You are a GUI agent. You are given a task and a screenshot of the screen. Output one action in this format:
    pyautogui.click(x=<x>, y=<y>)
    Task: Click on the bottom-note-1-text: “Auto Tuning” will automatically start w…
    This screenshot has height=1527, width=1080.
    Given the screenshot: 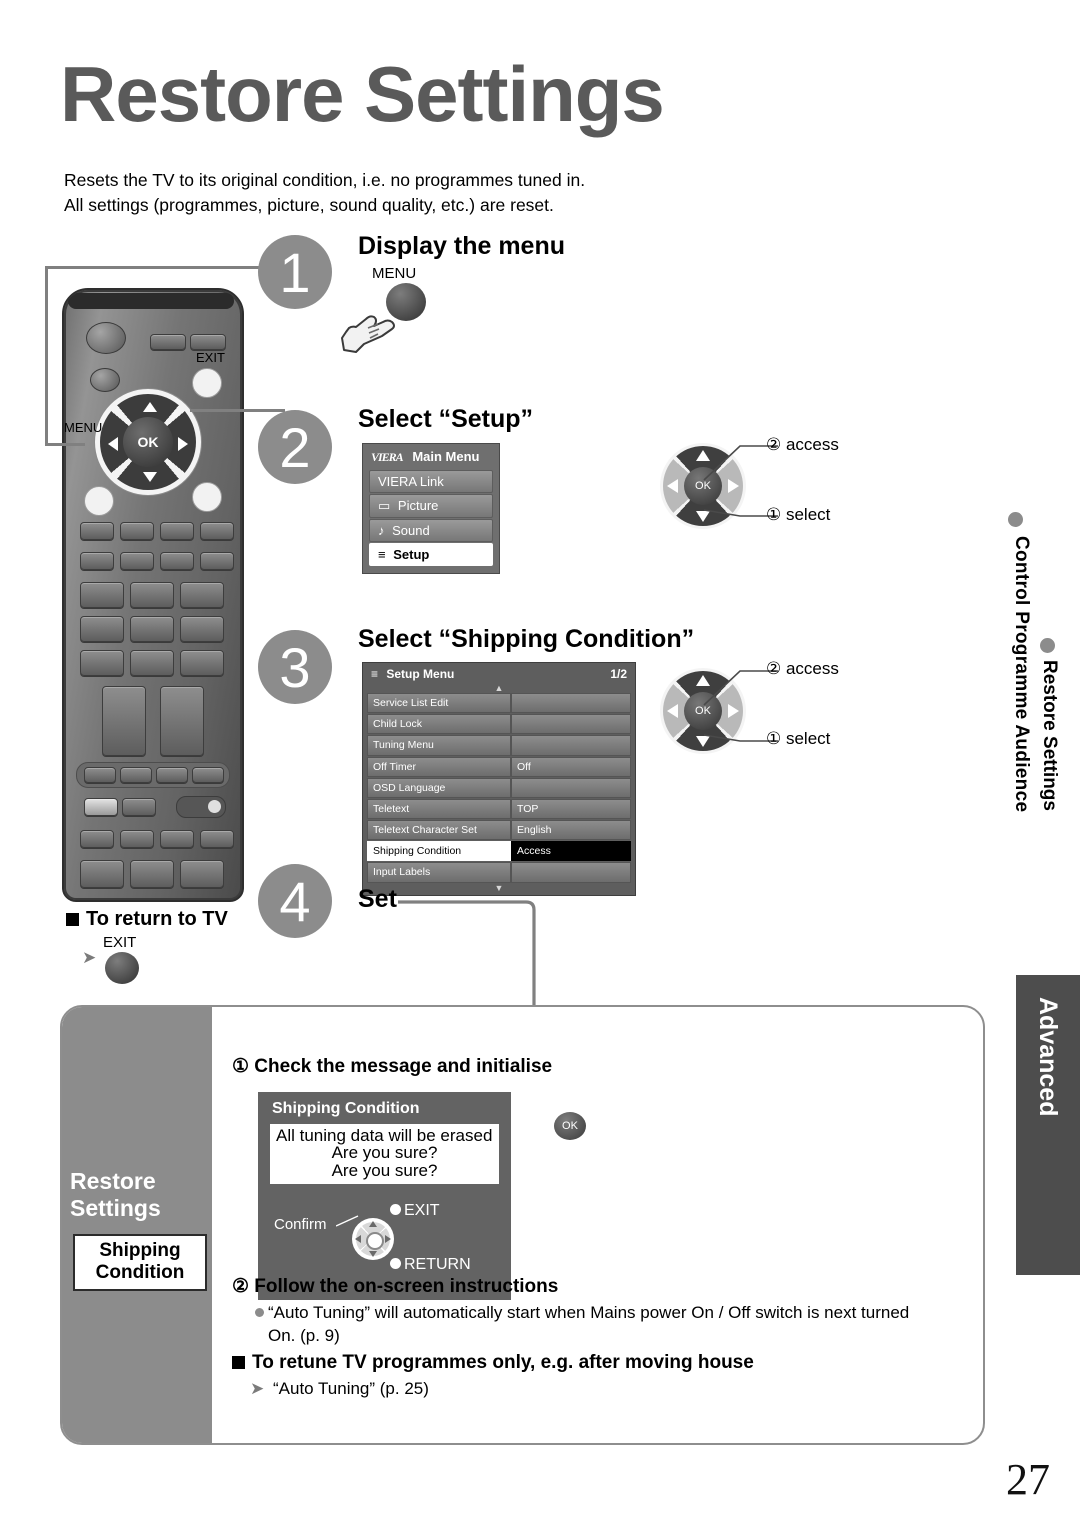 What is the action you would take?
    pyautogui.click(x=589, y=1312)
    